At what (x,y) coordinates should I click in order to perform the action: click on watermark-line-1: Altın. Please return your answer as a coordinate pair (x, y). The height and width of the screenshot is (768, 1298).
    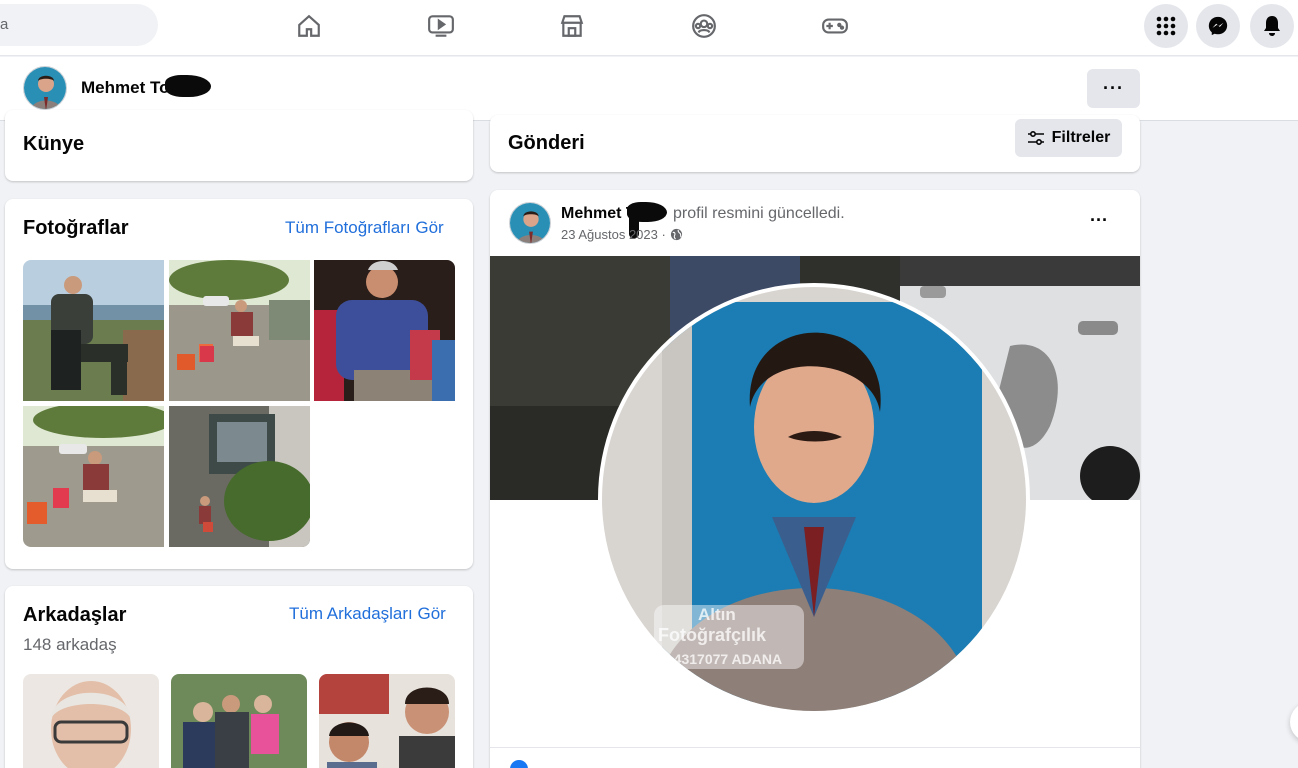
    Looking at the image, I should click on (717, 614).